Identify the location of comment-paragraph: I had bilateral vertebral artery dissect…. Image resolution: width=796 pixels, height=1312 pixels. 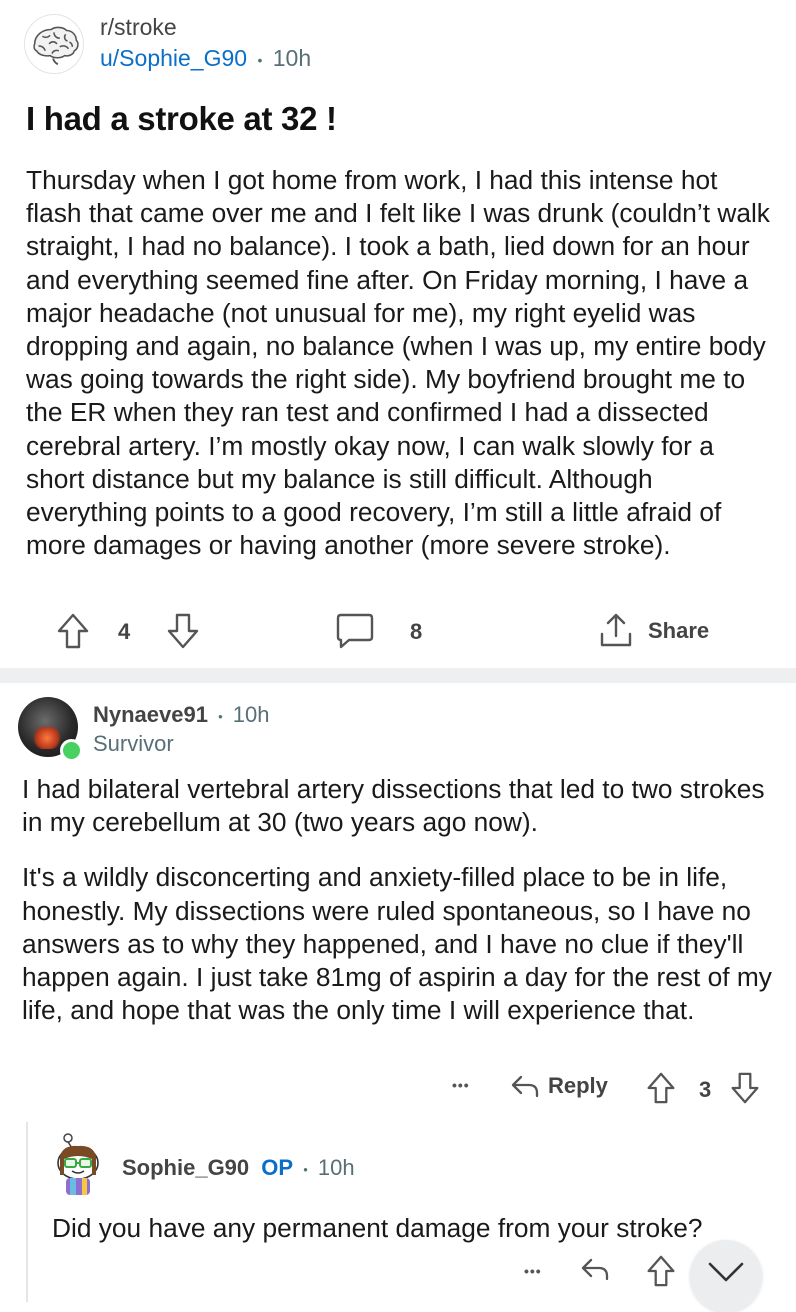
(393, 806).